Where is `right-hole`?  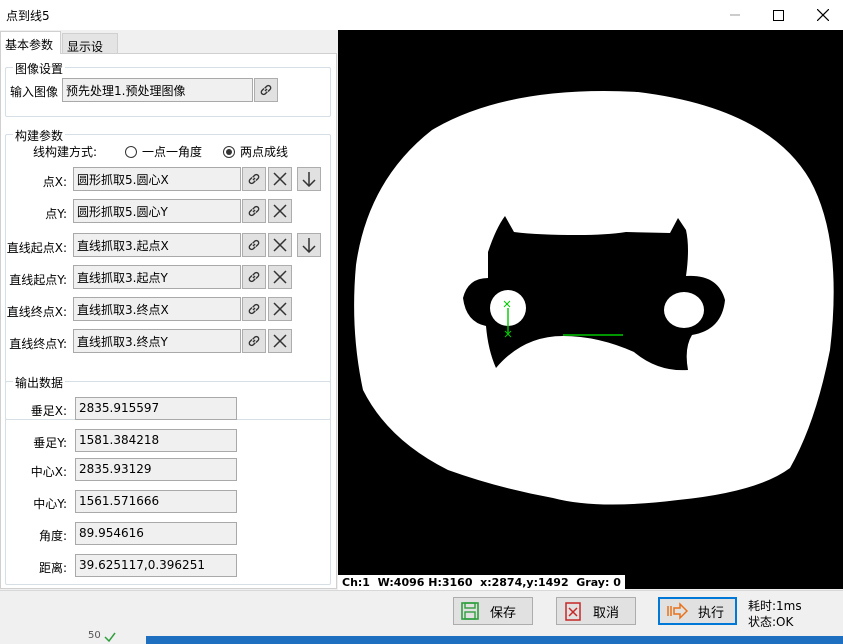
right-hole is located at coordinates (684, 310).